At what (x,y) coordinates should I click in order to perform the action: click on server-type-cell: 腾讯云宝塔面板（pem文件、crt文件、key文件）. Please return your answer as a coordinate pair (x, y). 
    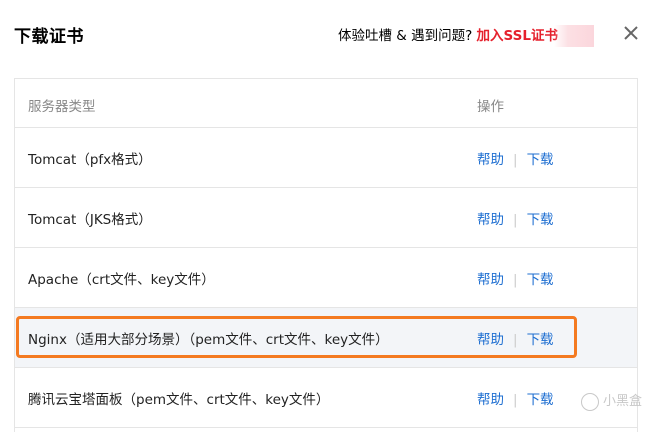
    Looking at the image, I should click on (179, 400).